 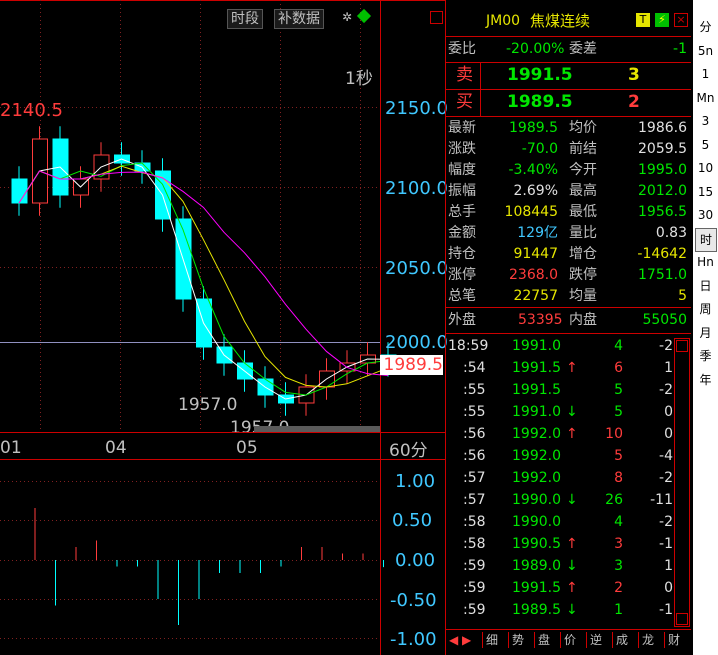 What do you see at coordinates (706, 239) in the screenshot?
I see `period-9: 时` at bounding box center [706, 239].